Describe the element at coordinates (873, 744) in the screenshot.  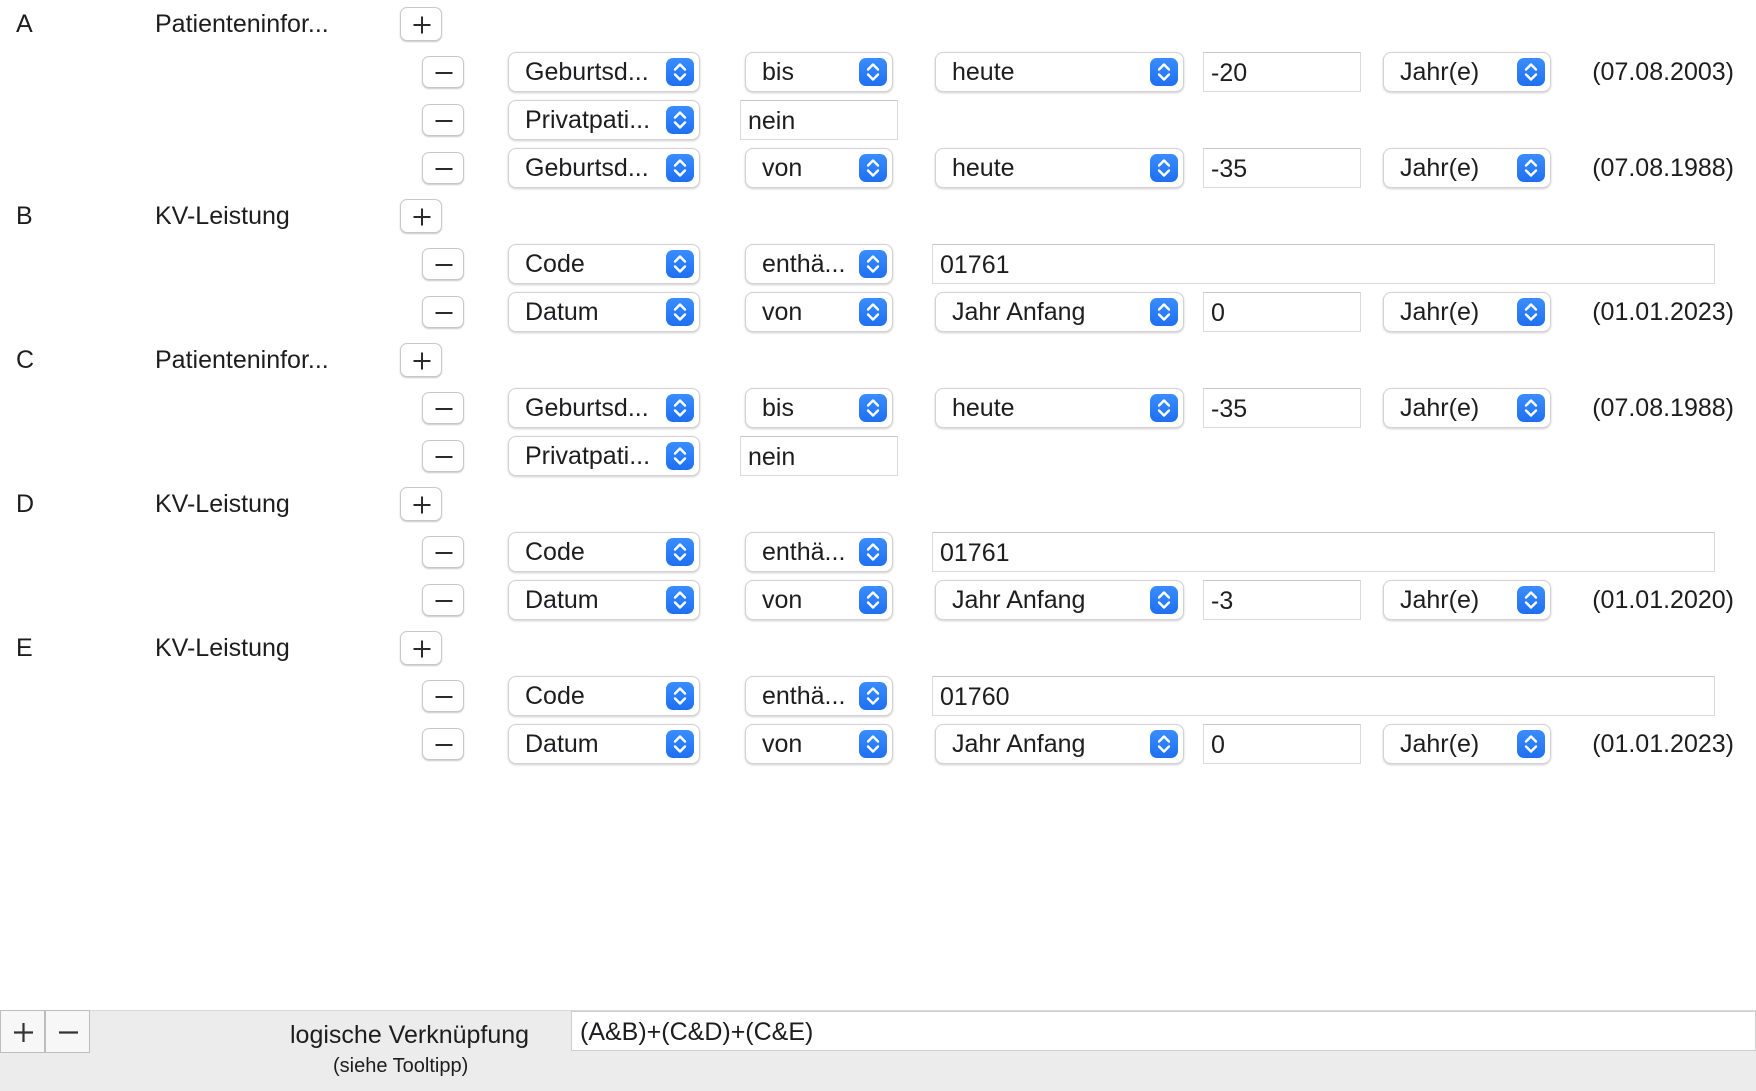
I see `operator-popup-stepper` at that location.